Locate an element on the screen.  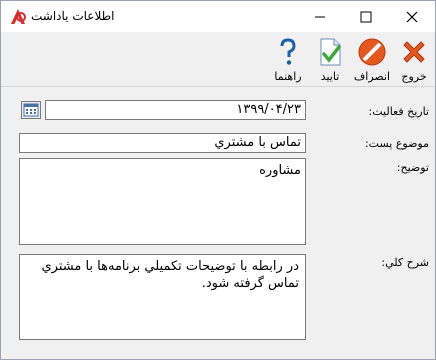
exit-button: خروج is located at coordinates (414, 60).